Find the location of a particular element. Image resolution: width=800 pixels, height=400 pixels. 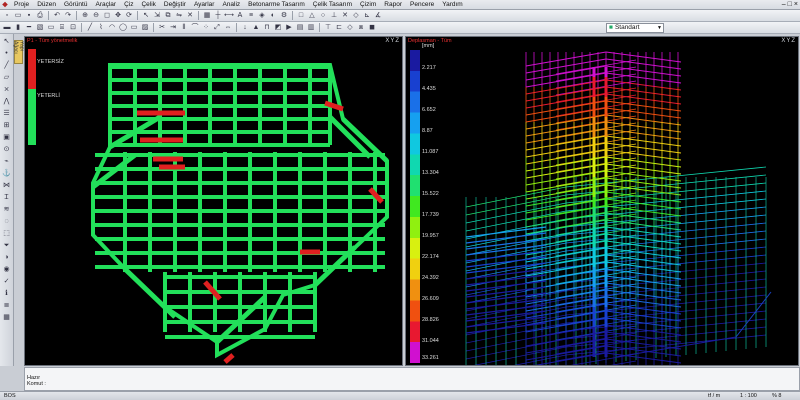

axis-icon: ┼ is located at coordinates (218, 16).